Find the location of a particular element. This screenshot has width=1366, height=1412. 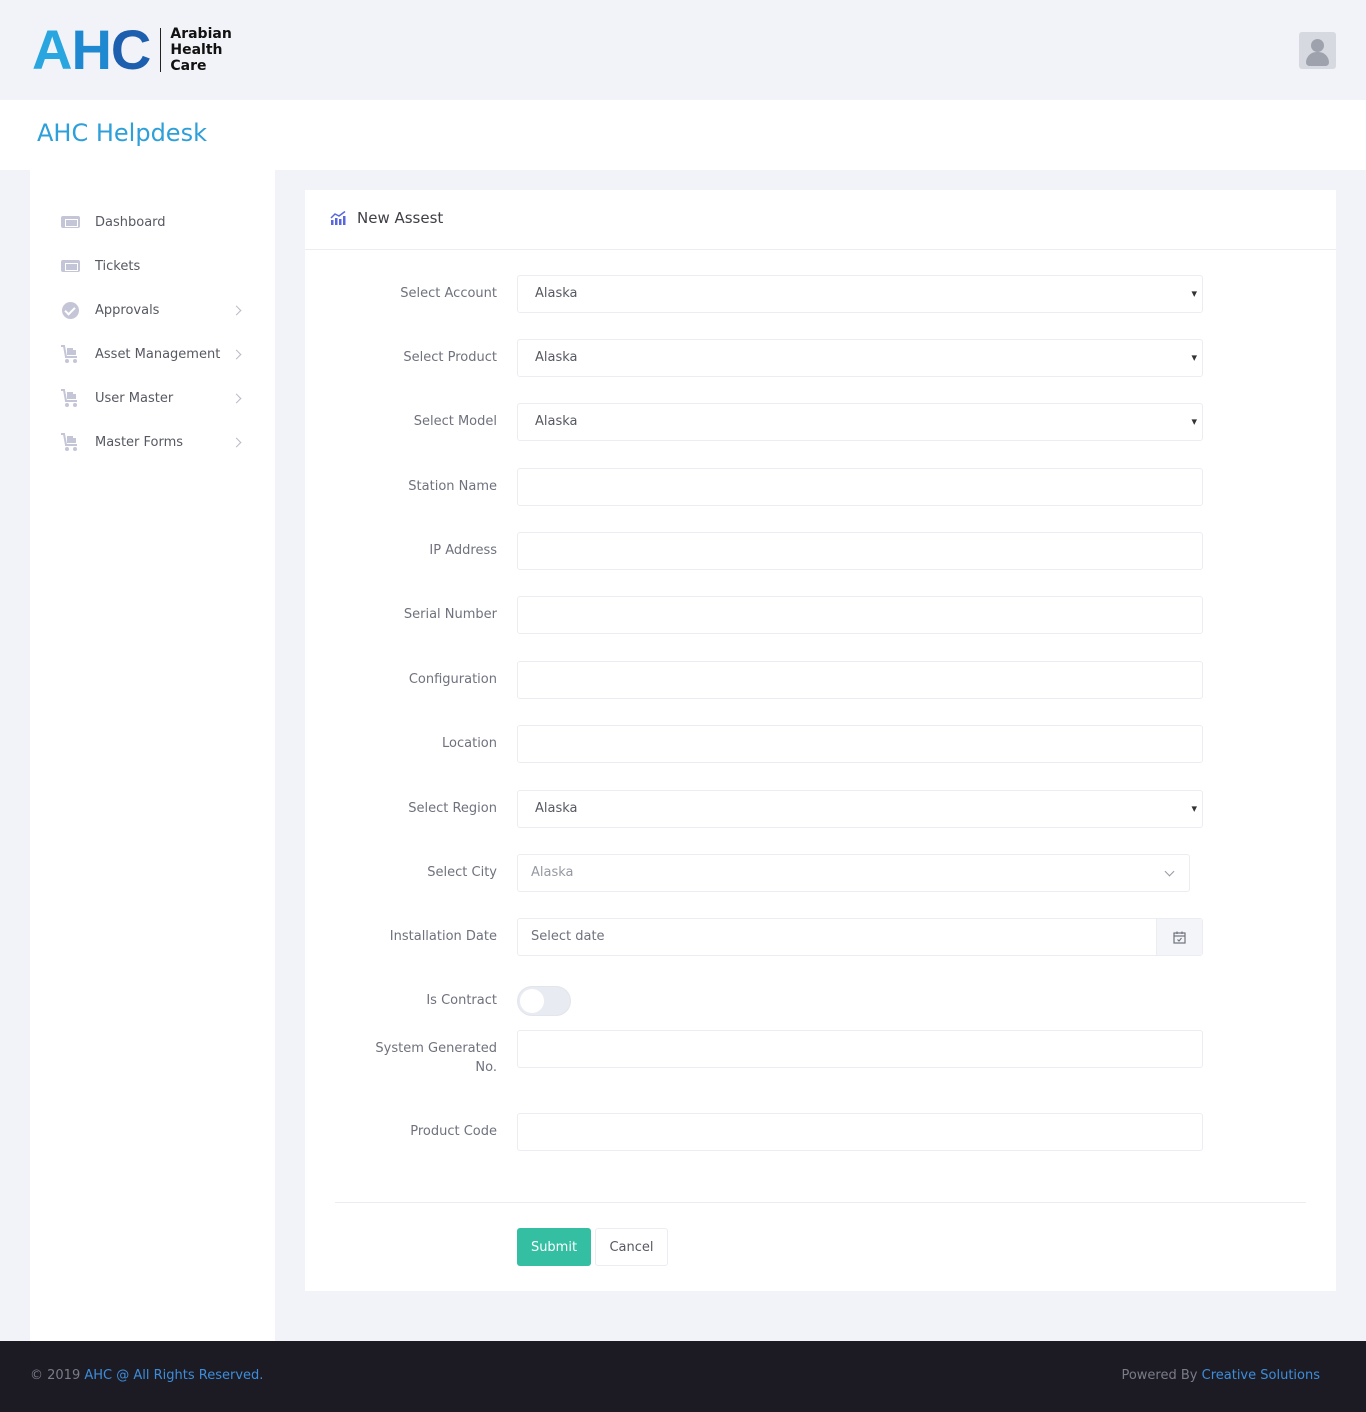

logo-text: Arabian Health Care is located at coordinates (200, 50).